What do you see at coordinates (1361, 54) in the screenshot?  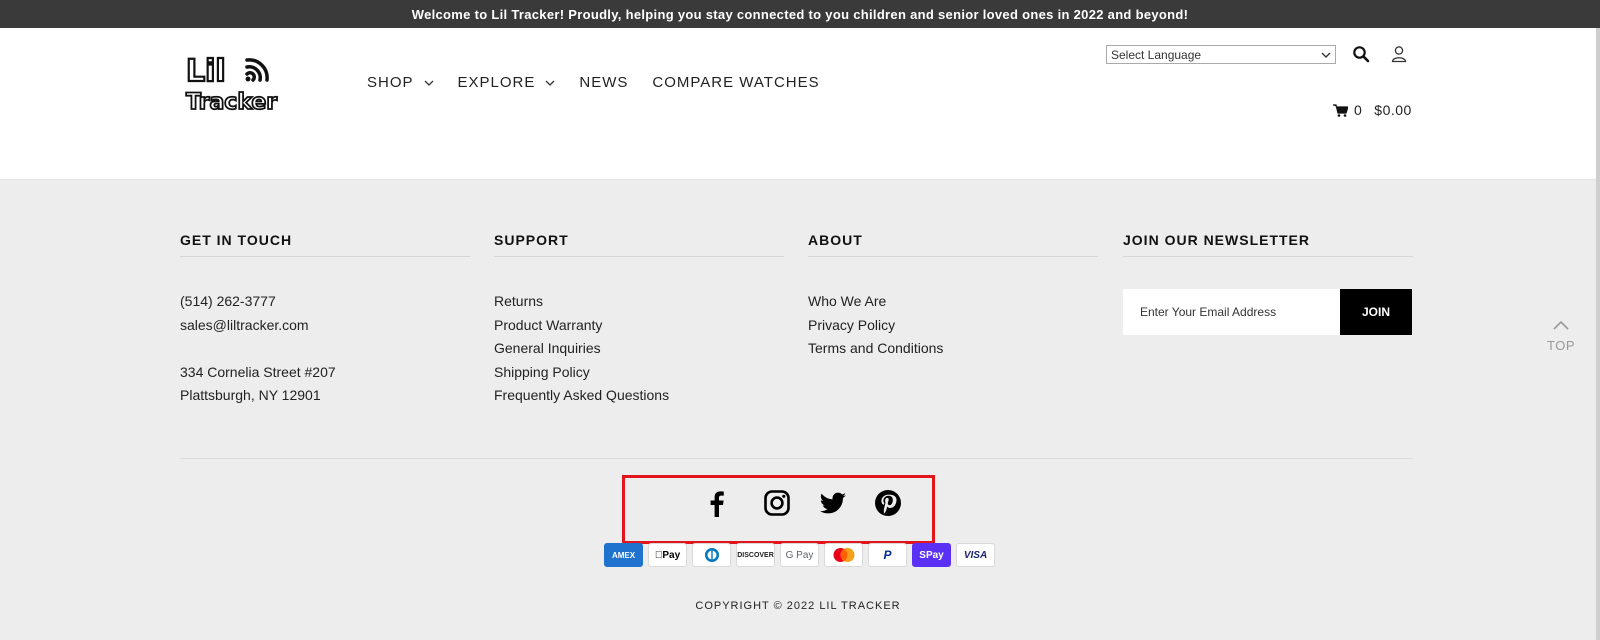 I see `search-icon` at bounding box center [1361, 54].